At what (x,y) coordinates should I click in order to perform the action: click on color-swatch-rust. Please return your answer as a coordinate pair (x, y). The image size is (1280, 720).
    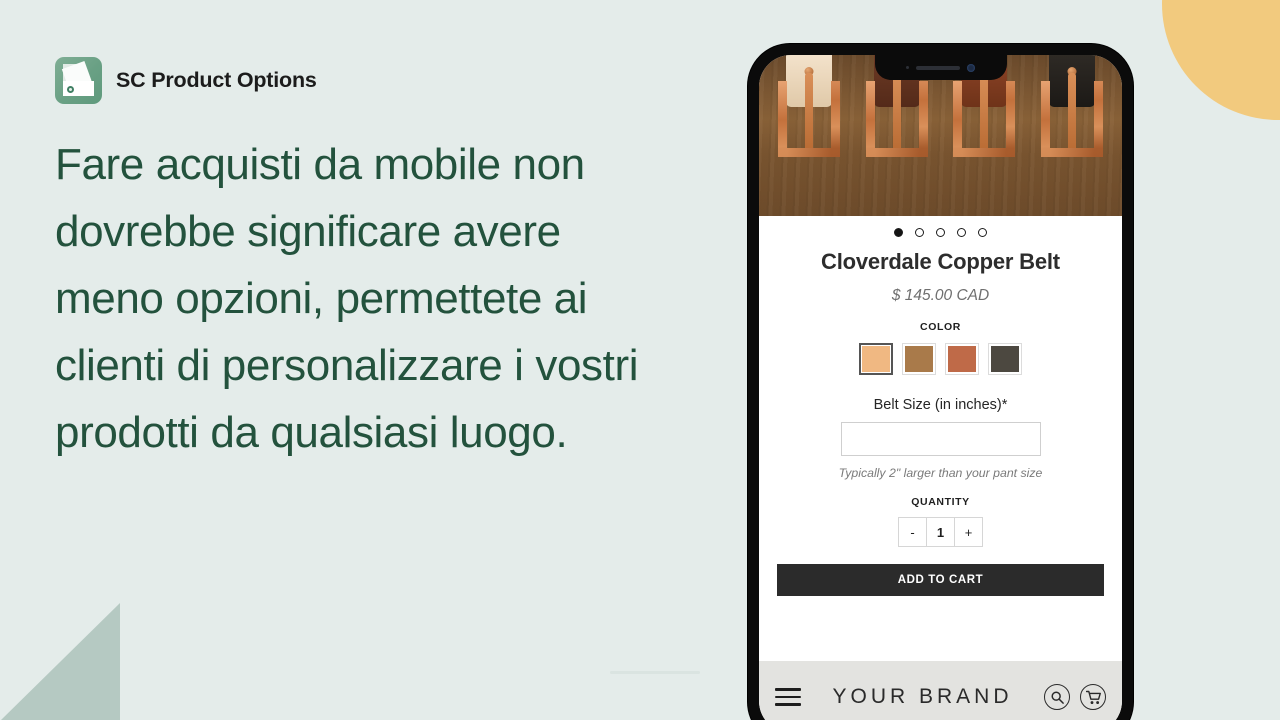
    Looking at the image, I should click on (962, 359).